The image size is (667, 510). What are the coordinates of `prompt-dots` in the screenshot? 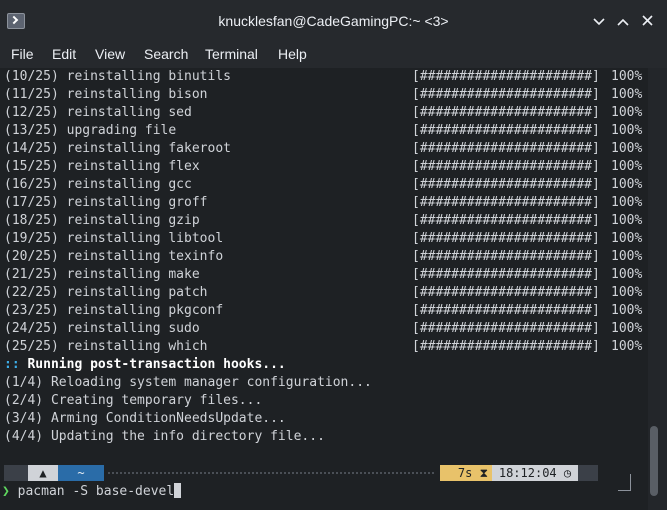 It's located at (271, 473).